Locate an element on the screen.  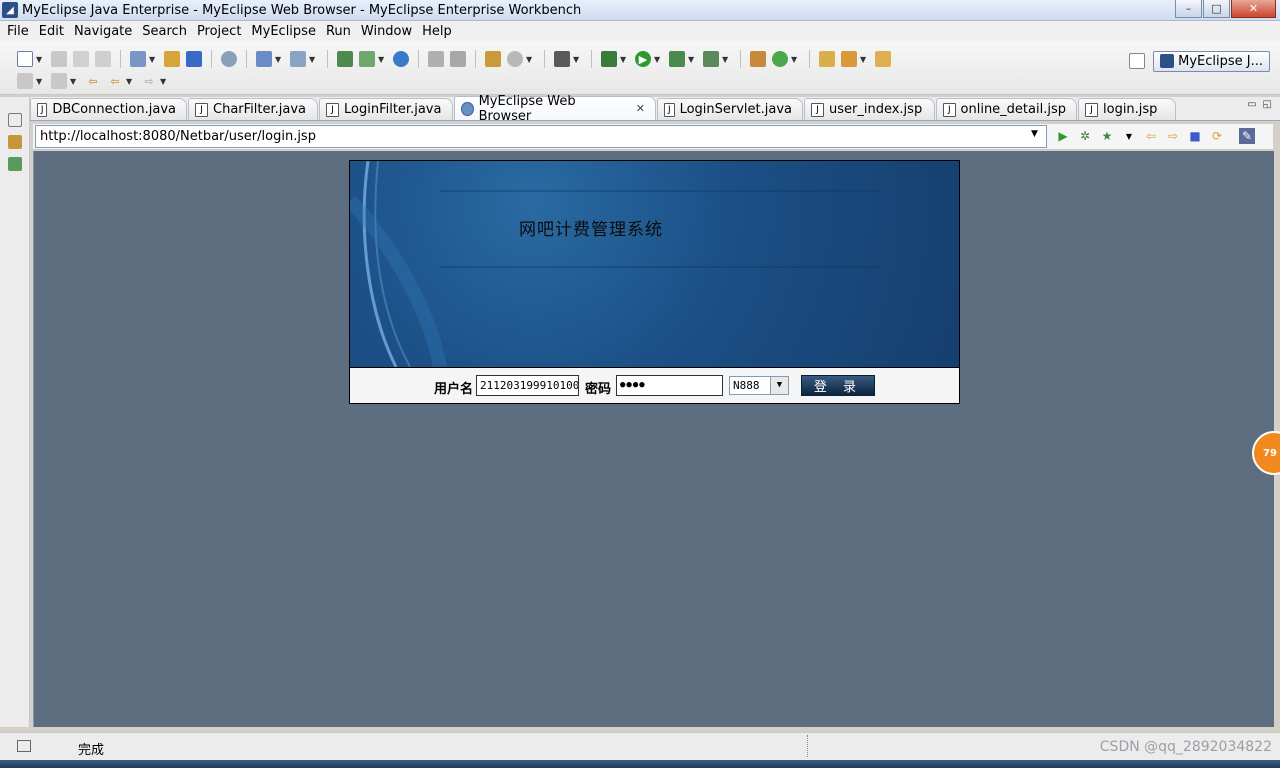
back-dropdown-icon: ▼ is located at coordinates (130, 81).